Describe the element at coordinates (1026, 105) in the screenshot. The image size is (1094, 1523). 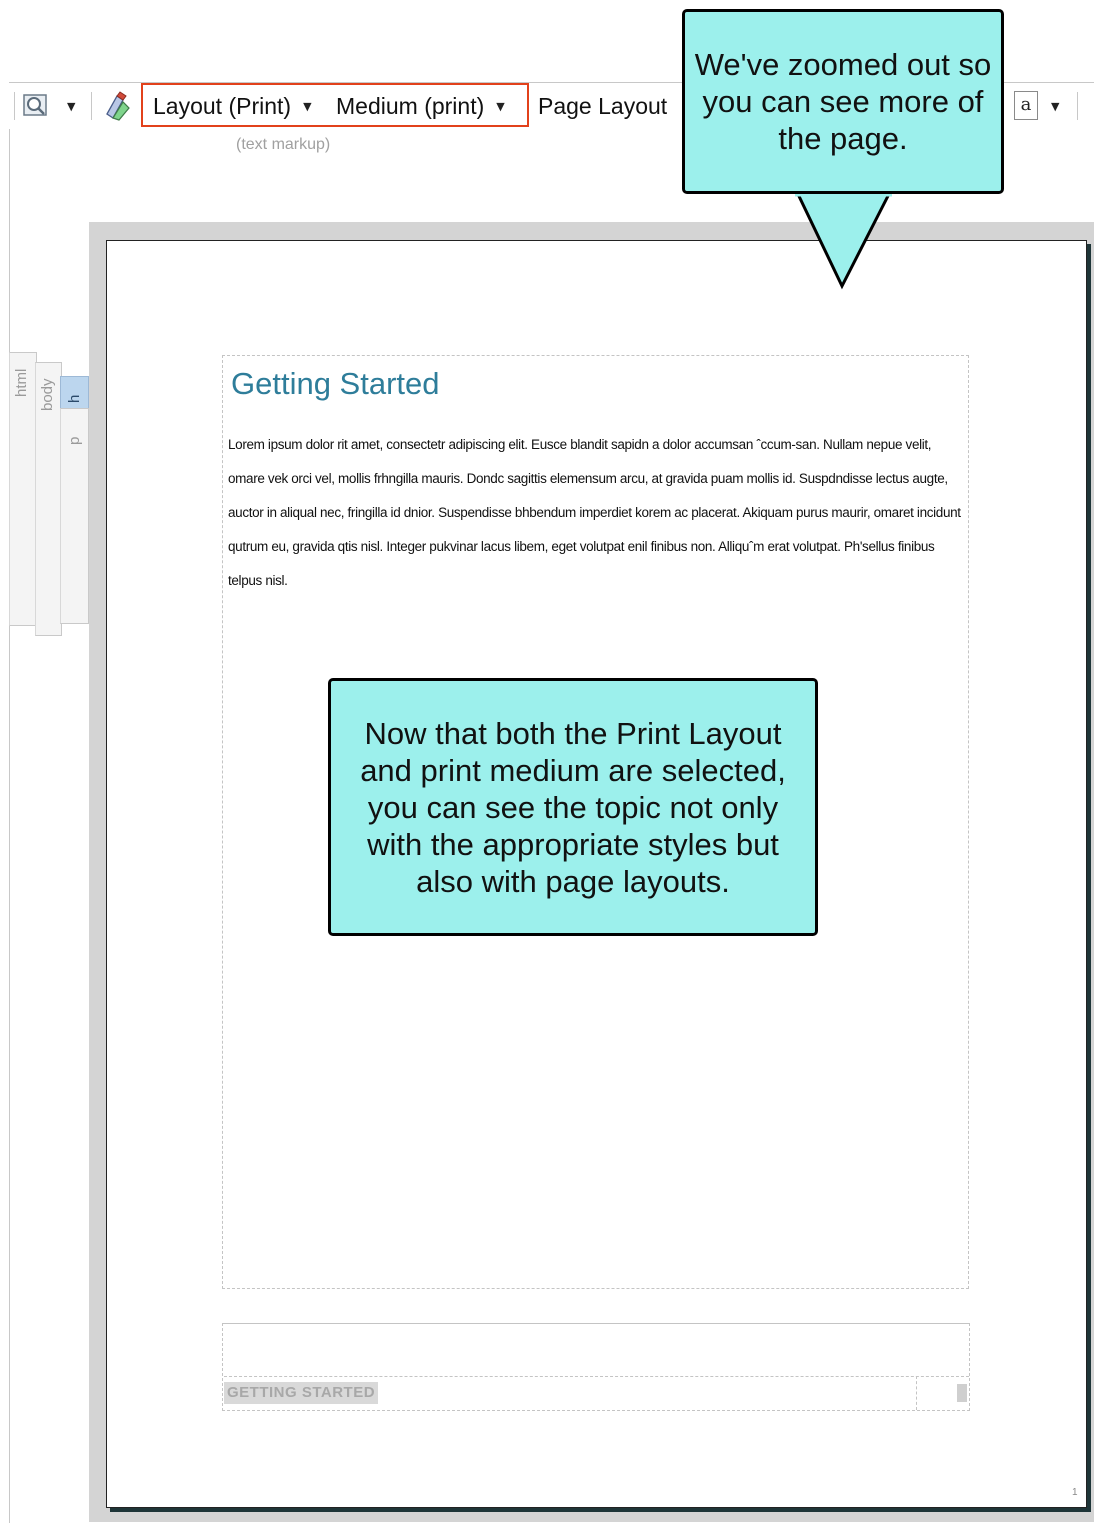
I see `text-format-icon: a` at that location.